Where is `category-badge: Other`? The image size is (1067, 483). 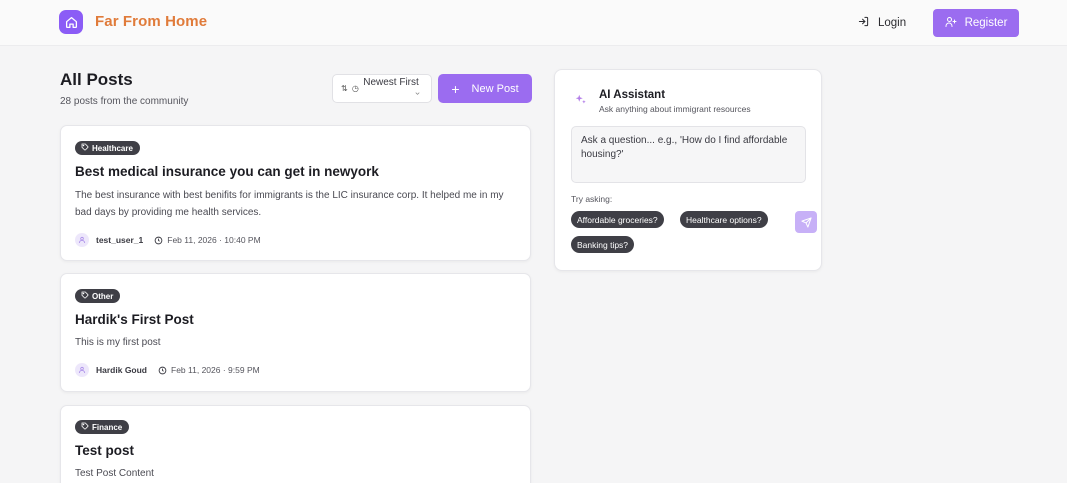 category-badge: Other is located at coordinates (98, 296).